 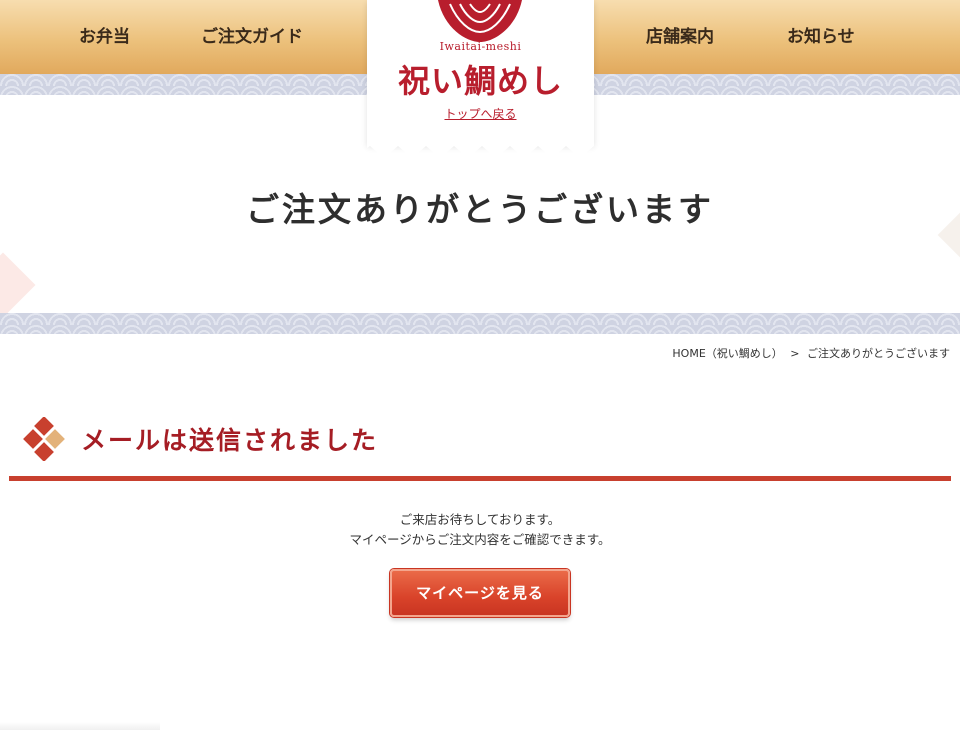 I want to click on thank-you-message: ご来店お待ちしております。 マイページからご注文内容をご確認できます。, so click(x=480, y=530).